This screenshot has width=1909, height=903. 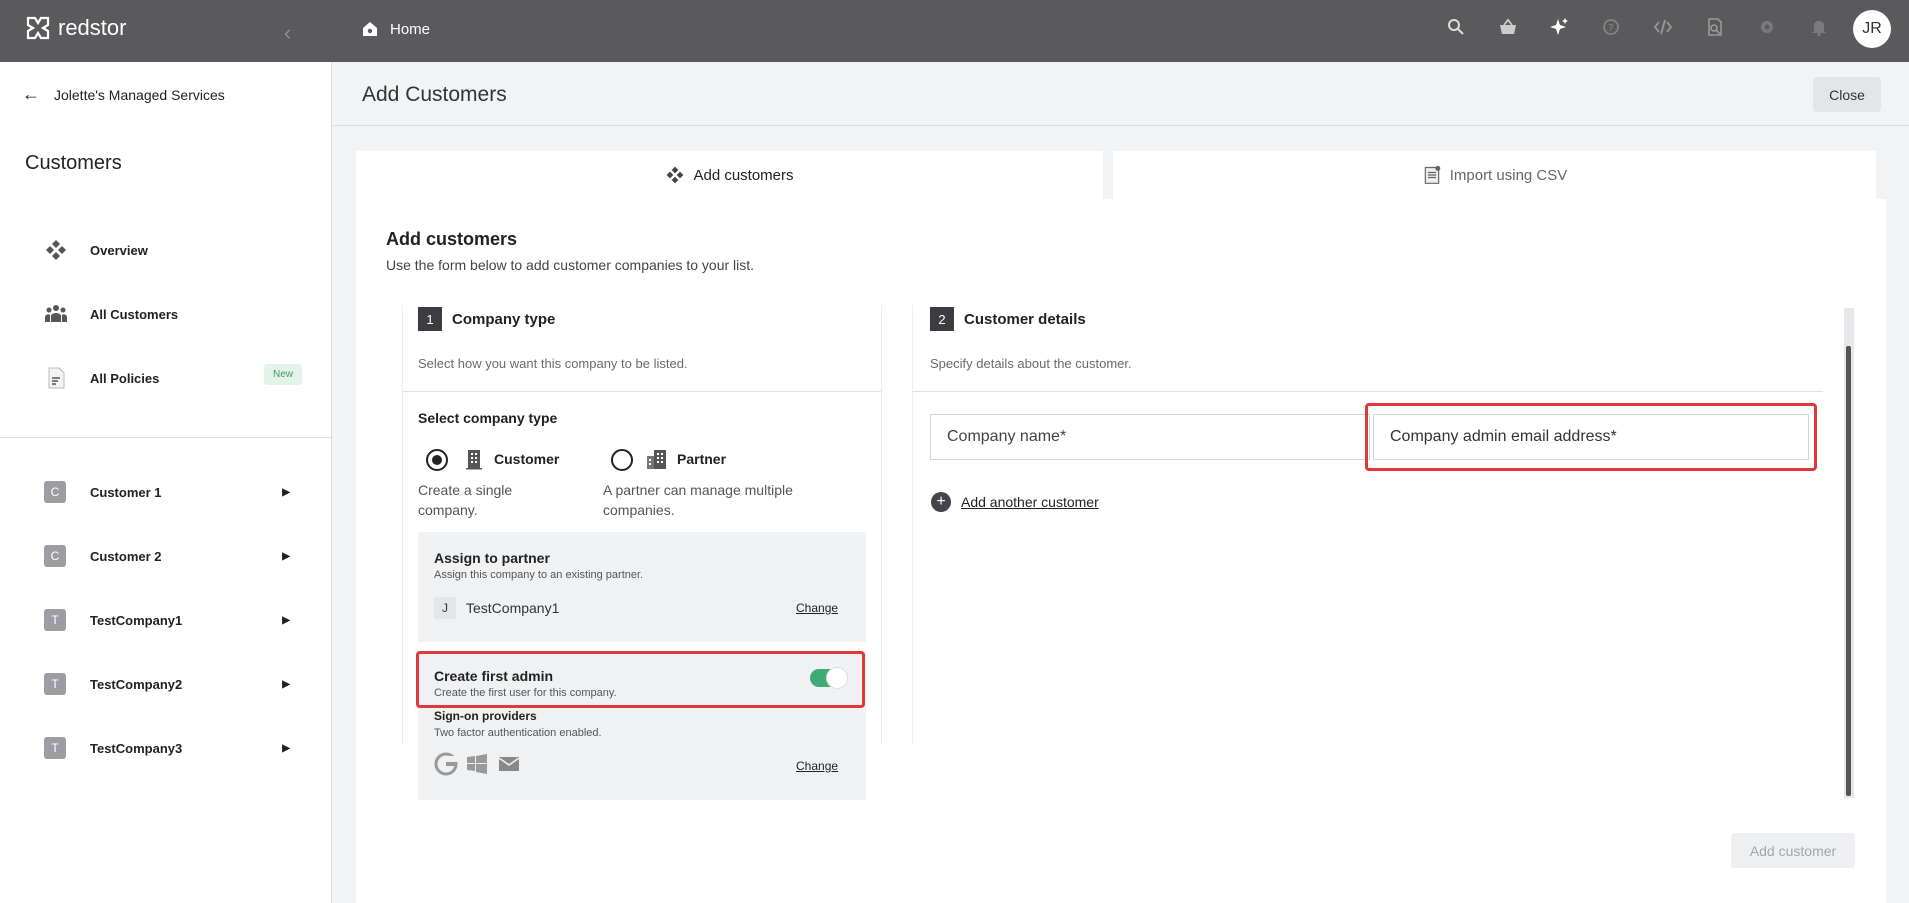 What do you see at coordinates (1456, 27) in the screenshot?
I see `search-icon` at bounding box center [1456, 27].